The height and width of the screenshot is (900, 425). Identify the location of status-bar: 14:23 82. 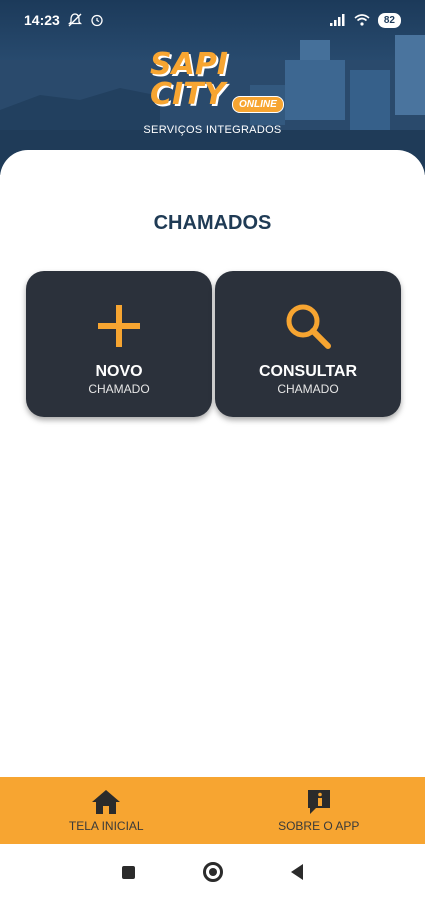
(212, 20).